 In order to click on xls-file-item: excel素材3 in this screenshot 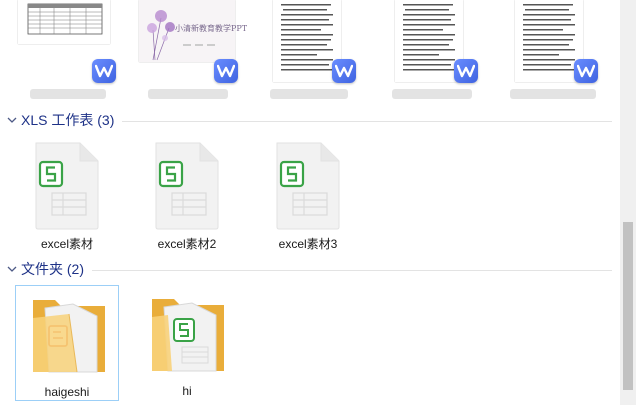, I will do `click(308, 194)`.